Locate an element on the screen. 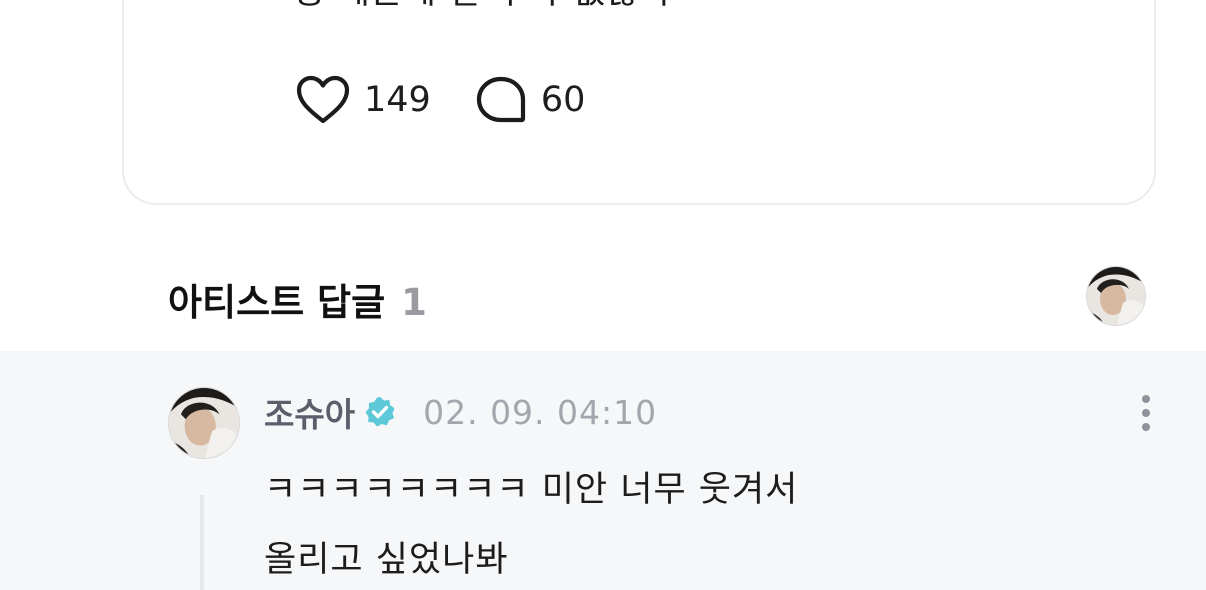 The image size is (1206, 590). artist-replies-title: 아티스트 답글 is located at coordinates (277, 302).